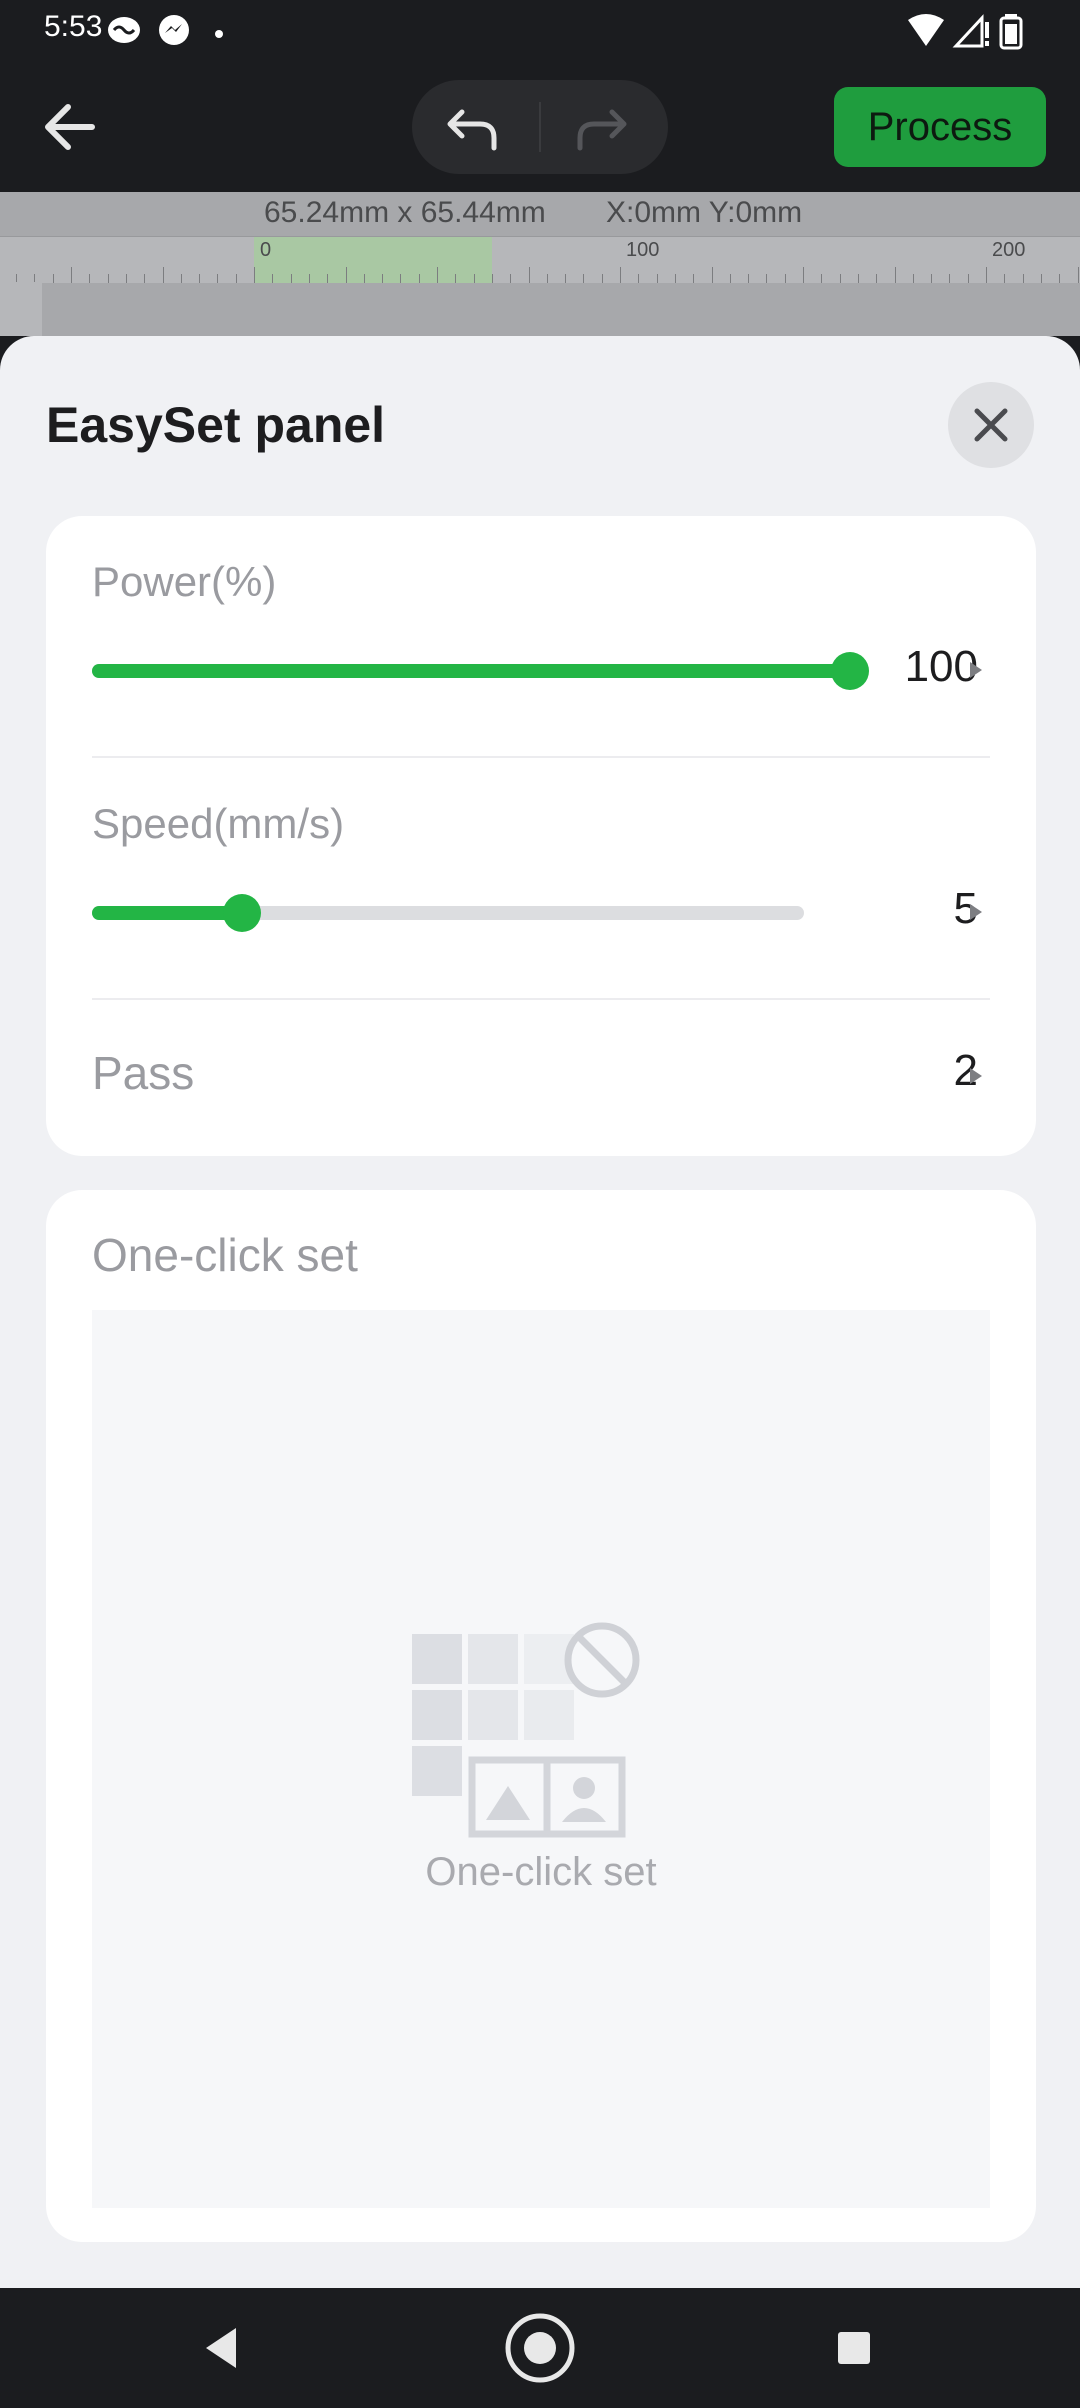 Image resolution: width=1080 pixels, height=2408 pixels. Describe the element at coordinates (222, 2348) in the screenshot. I see `nav-back-icon` at that location.